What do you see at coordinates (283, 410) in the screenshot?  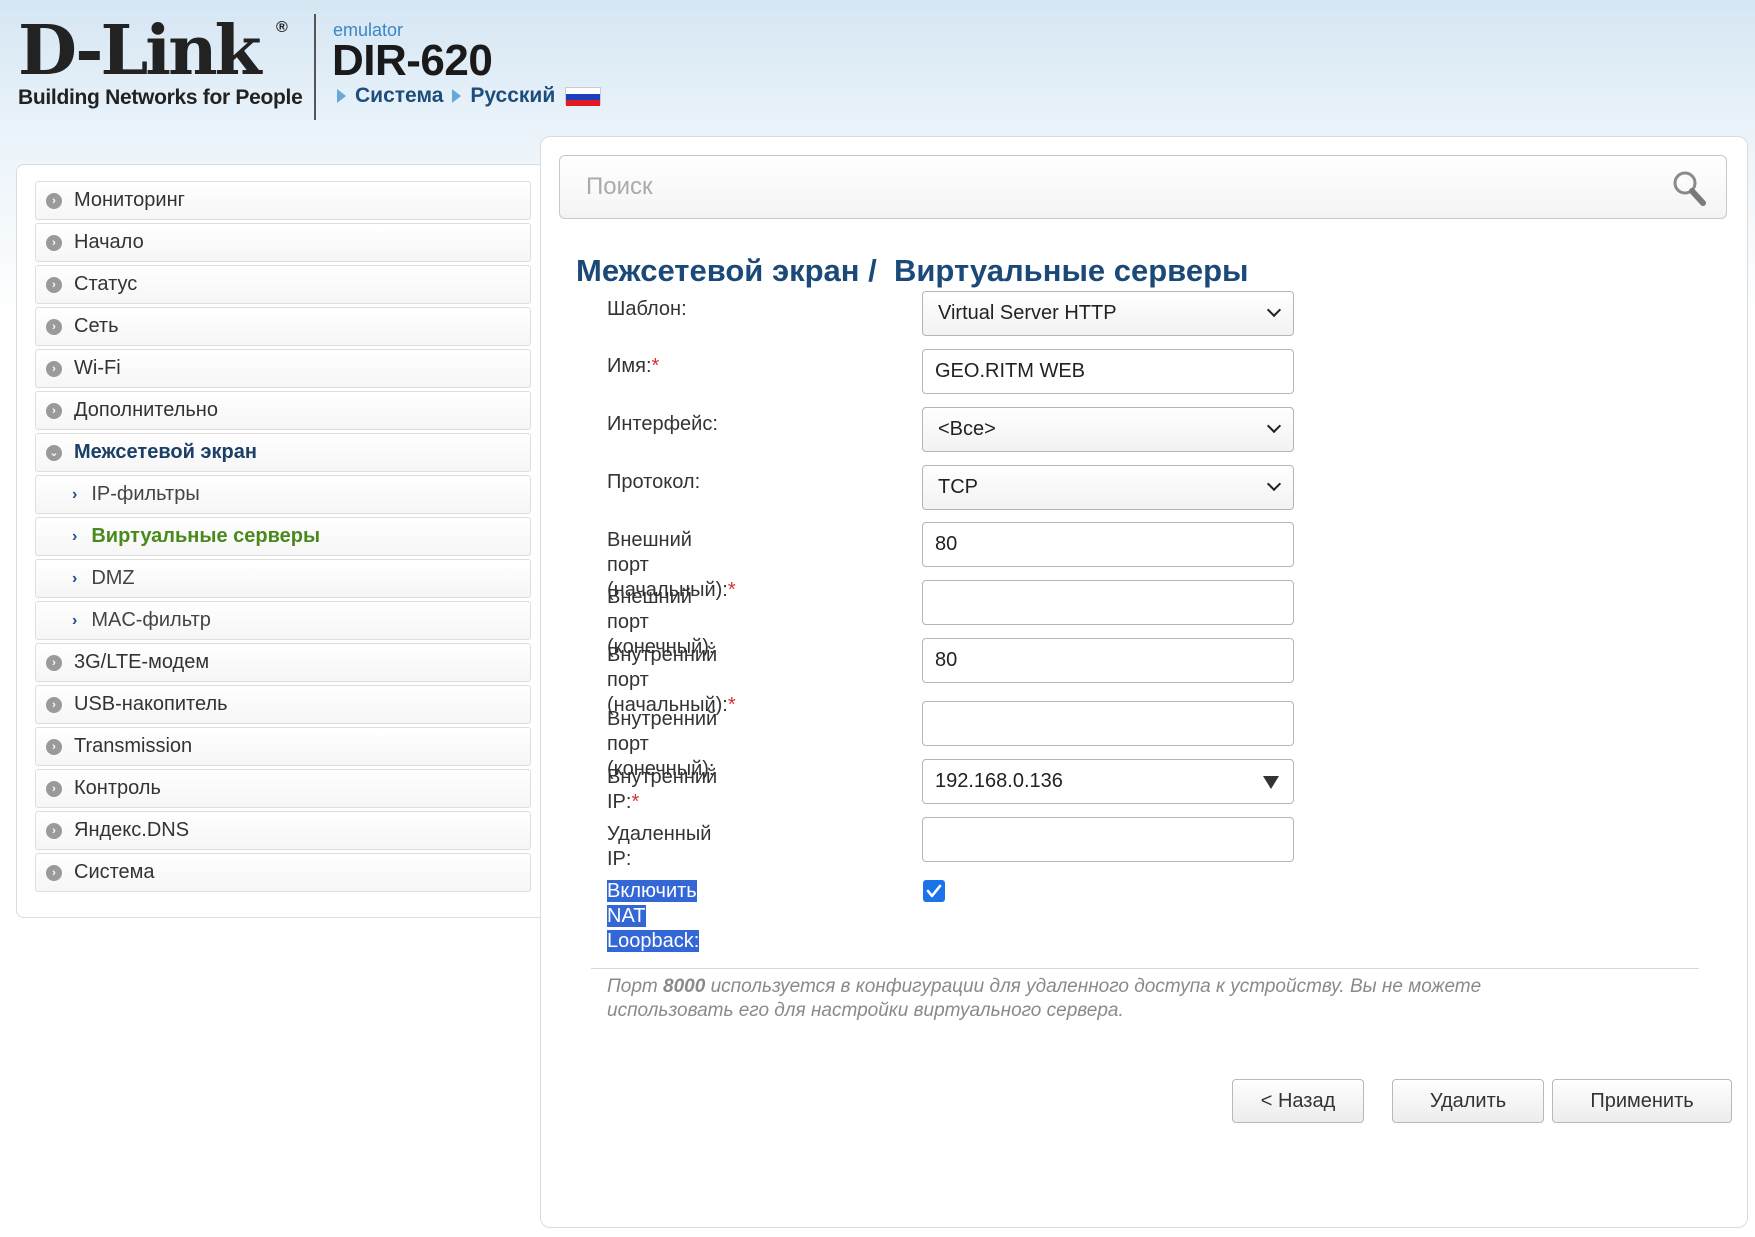 I see `sidebar-item-advanced: › Дополнительно` at bounding box center [283, 410].